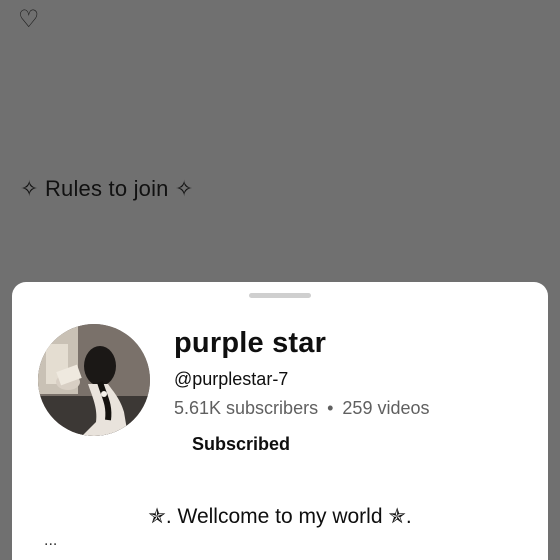  I want to click on avatar-photo, so click(94, 380).